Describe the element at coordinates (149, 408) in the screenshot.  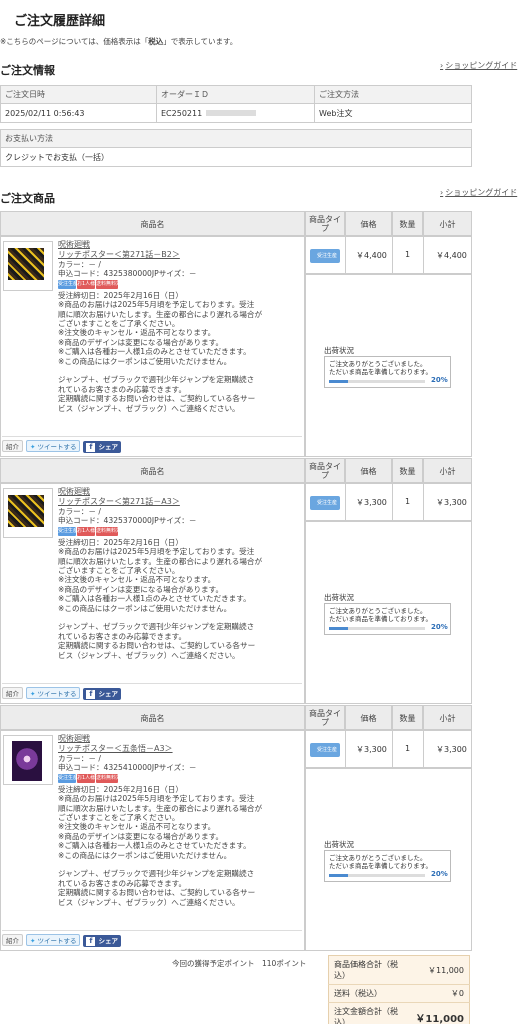
I see `product-note-line: ビス（ジャンプ＋、ゼブラック）へご連絡ください。` at that location.